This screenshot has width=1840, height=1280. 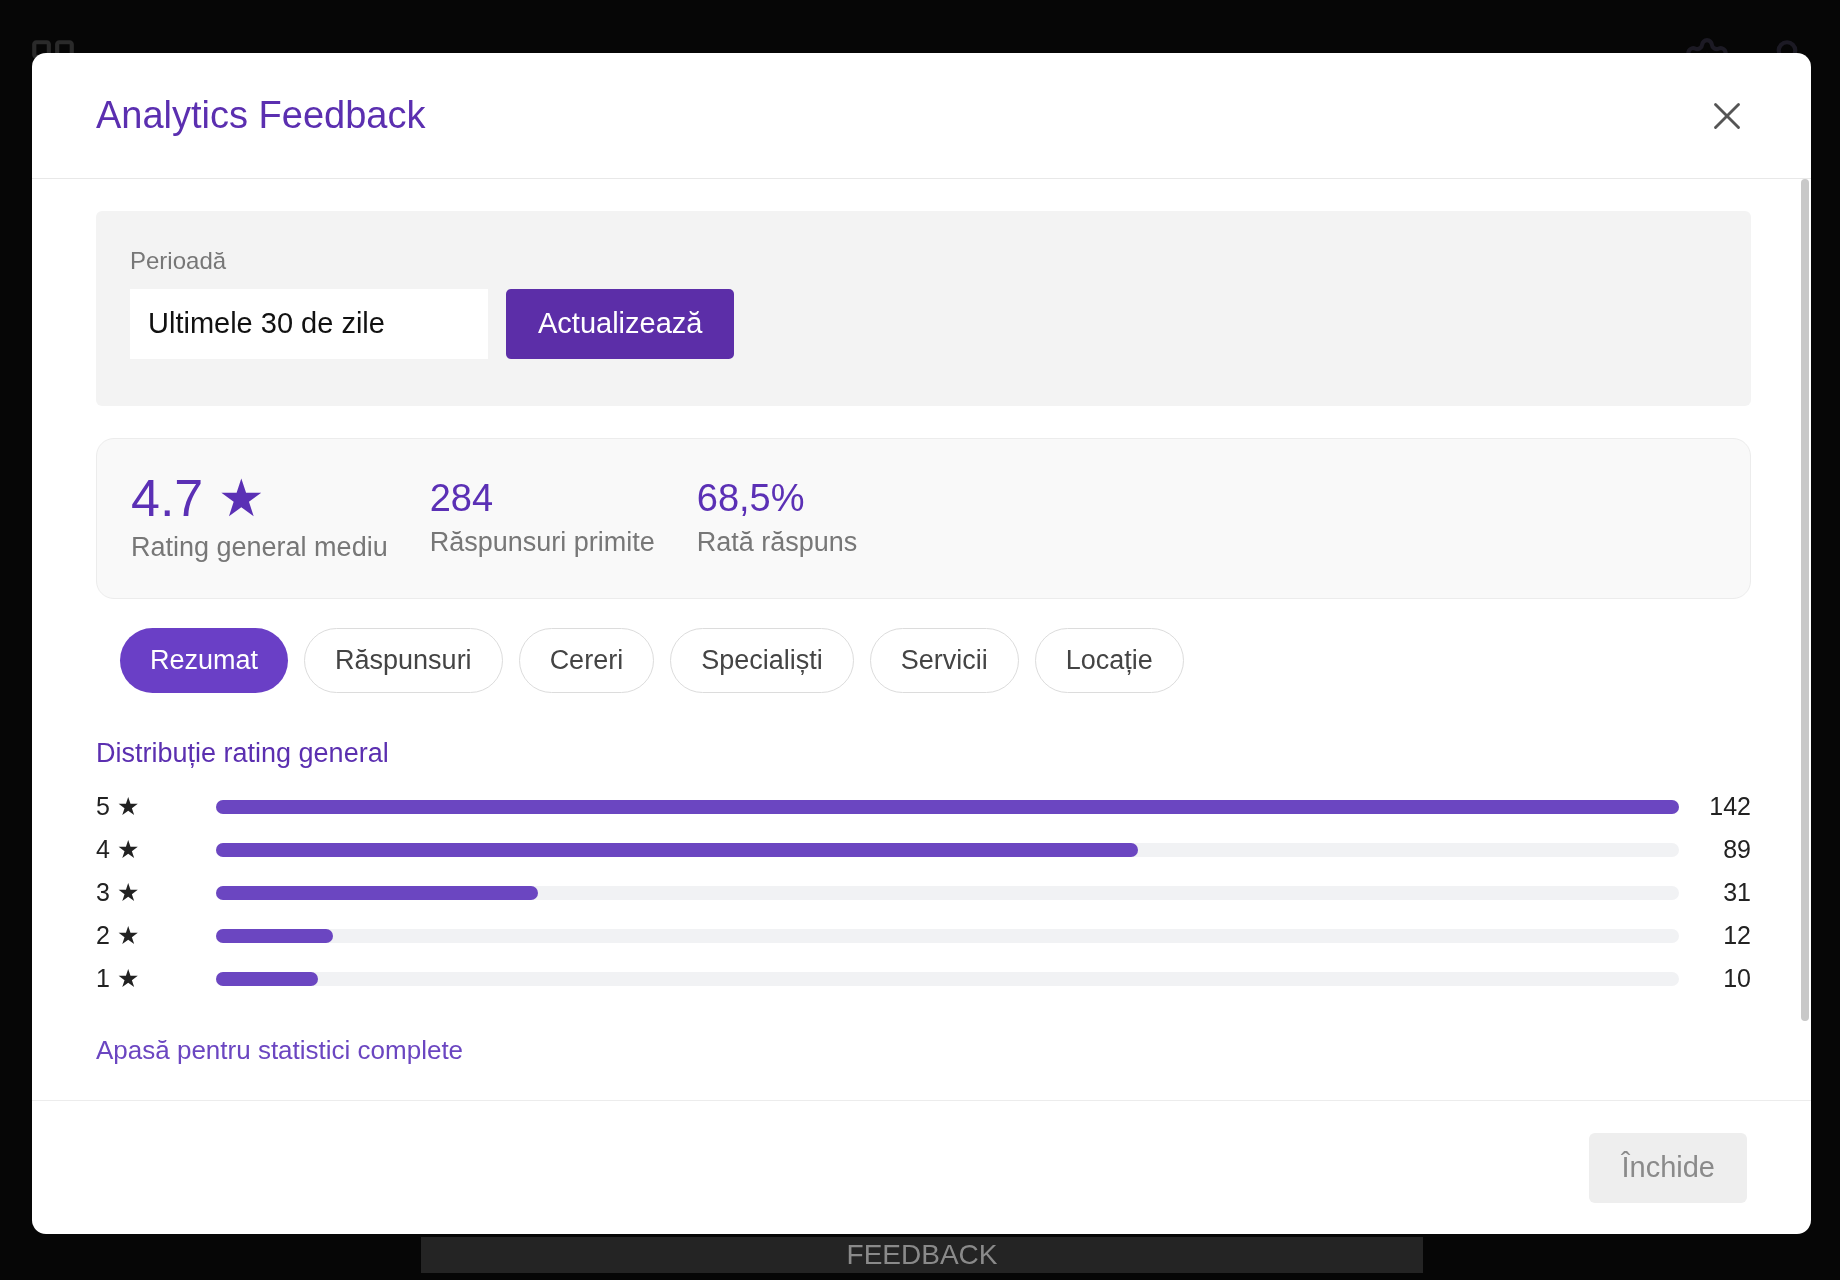 I want to click on stat-value: 284, so click(x=462, y=499).